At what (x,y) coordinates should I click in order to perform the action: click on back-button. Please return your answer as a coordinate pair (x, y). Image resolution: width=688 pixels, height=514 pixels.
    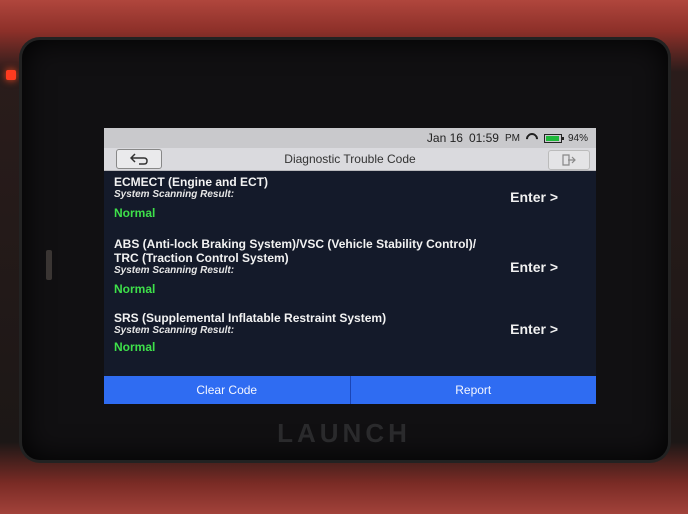
    Looking at the image, I should click on (139, 159).